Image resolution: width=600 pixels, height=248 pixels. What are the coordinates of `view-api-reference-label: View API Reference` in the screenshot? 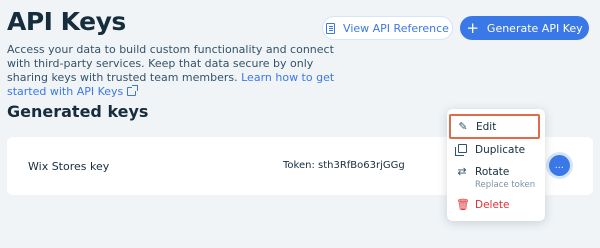 It's located at (396, 28).